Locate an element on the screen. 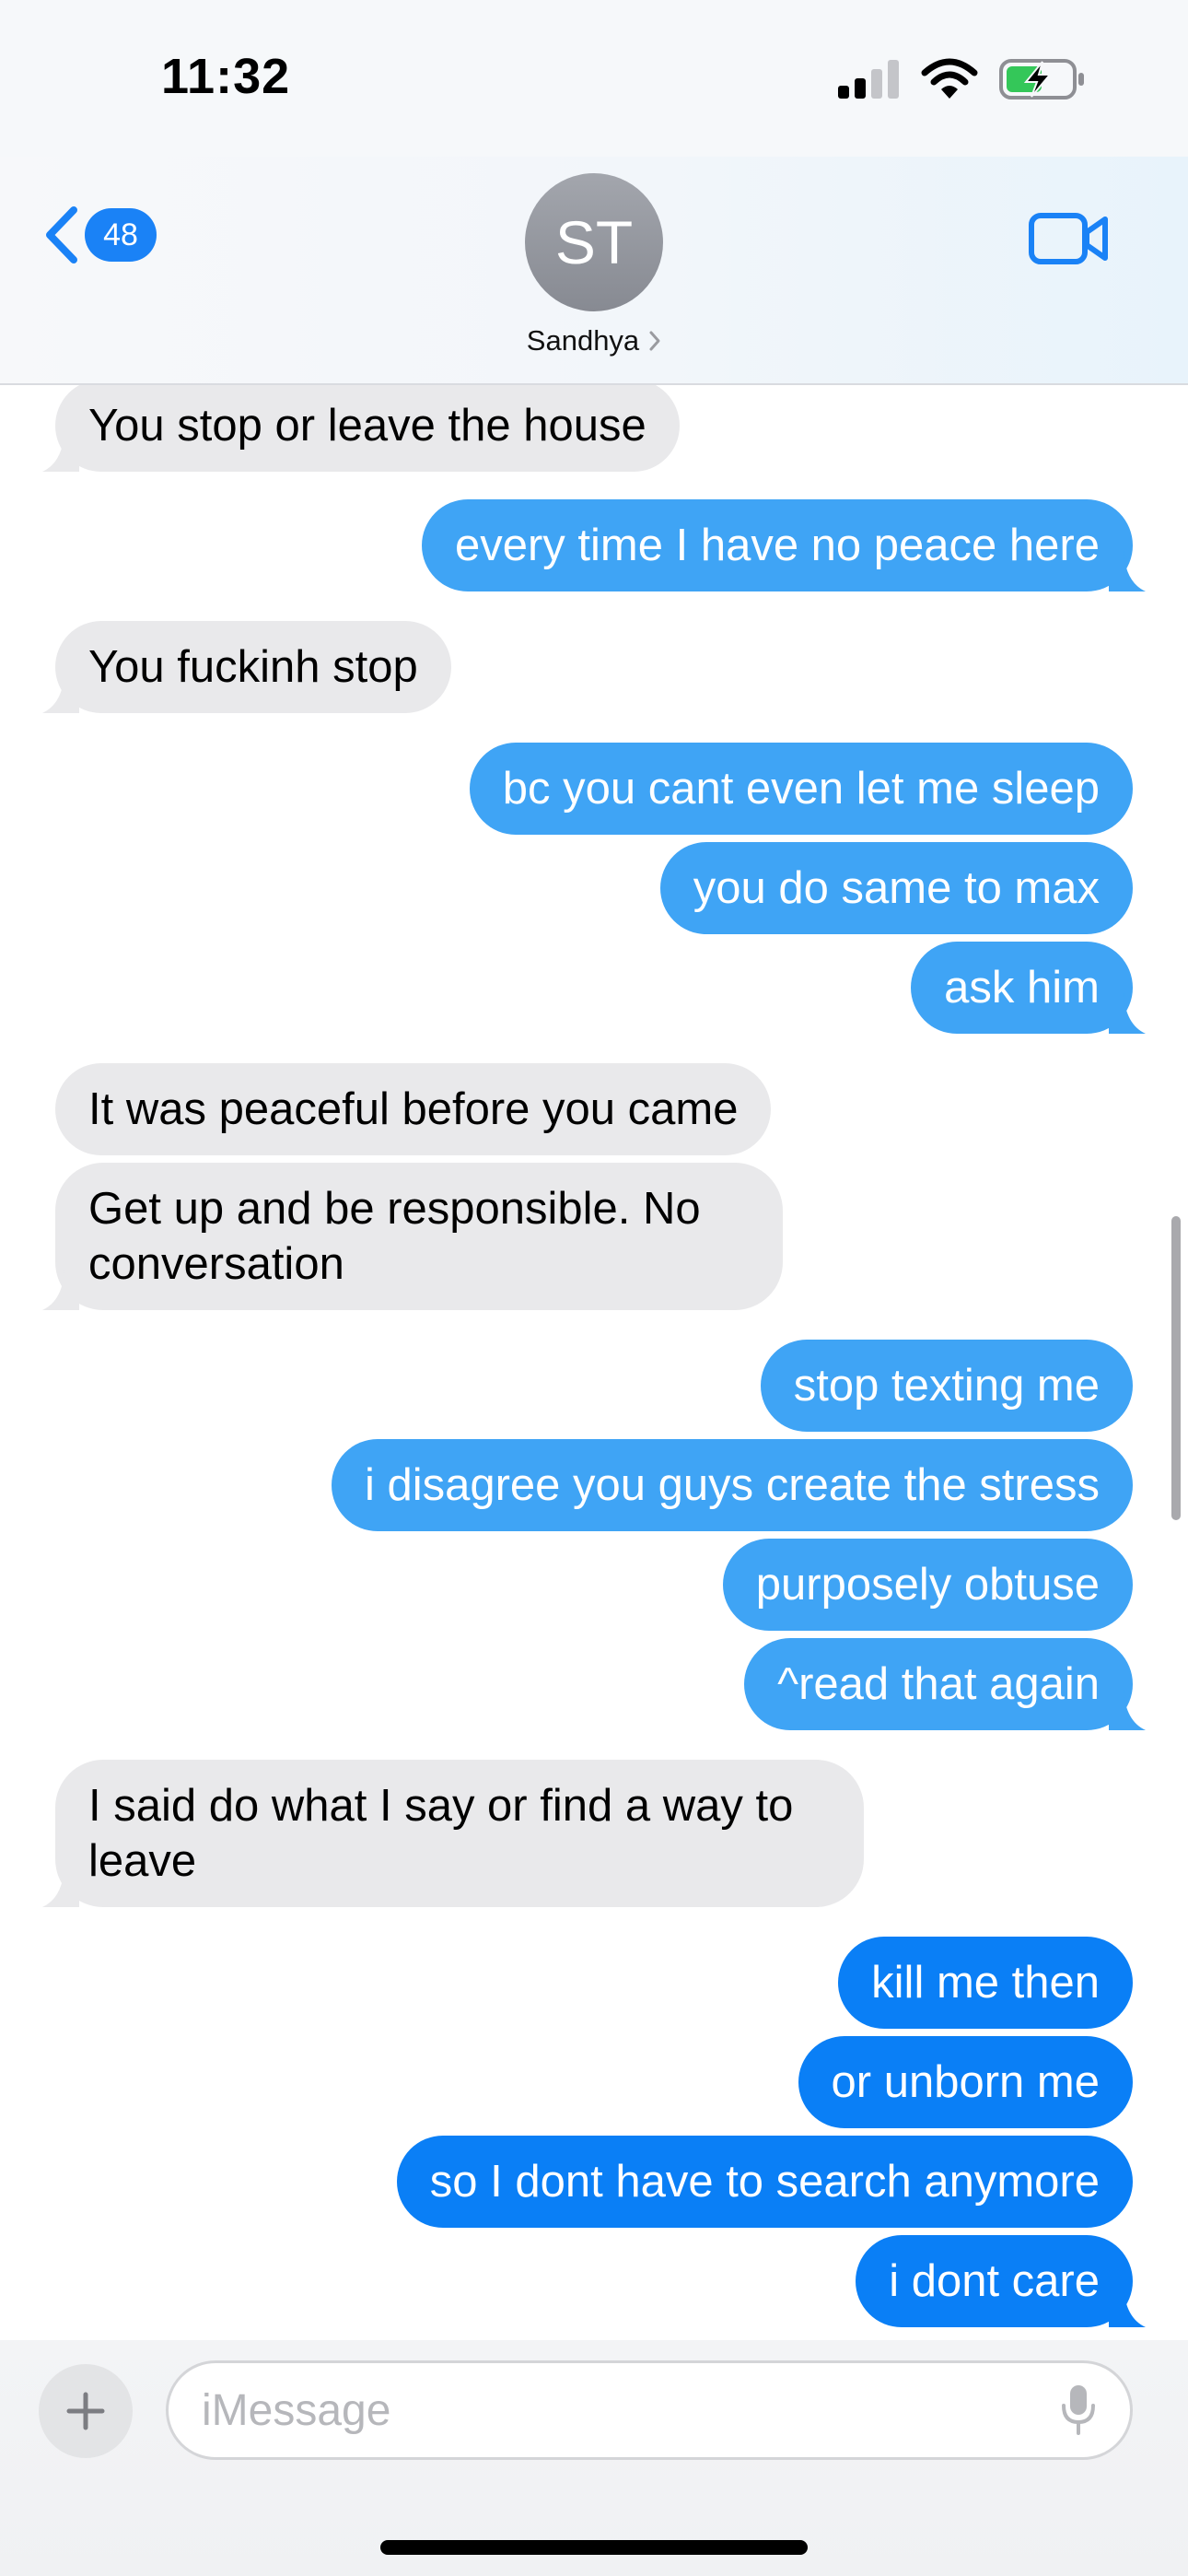 Image resolution: width=1188 pixels, height=2576 pixels. message-bubble-incoming: You fuckinh stop is located at coordinates (246, 667).